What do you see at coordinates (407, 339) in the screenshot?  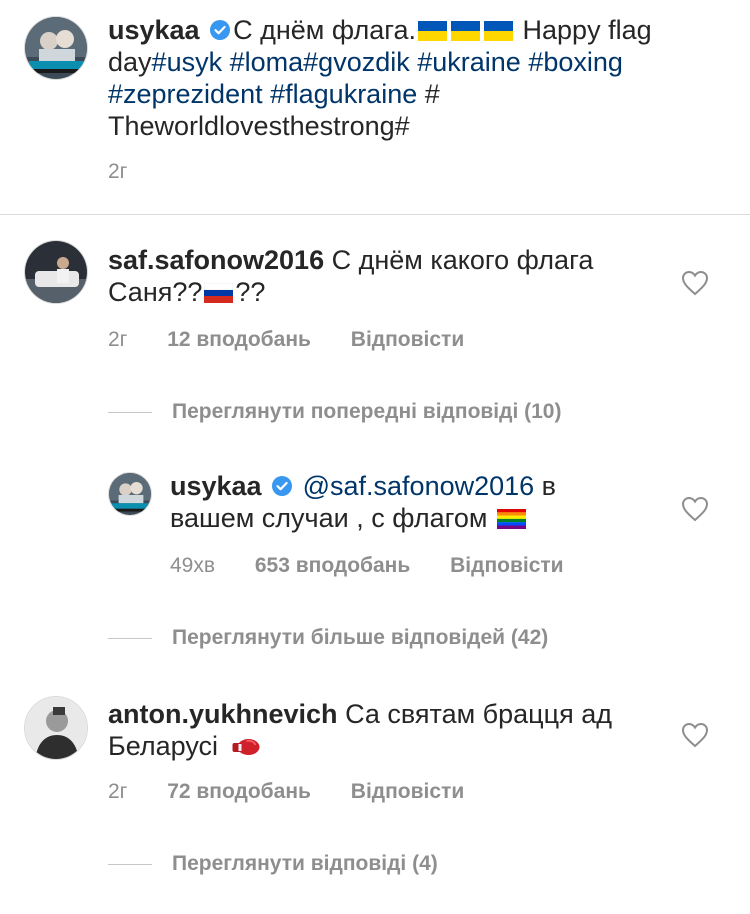 I see `comment-1-reply-button: Відповісти` at bounding box center [407, 339].